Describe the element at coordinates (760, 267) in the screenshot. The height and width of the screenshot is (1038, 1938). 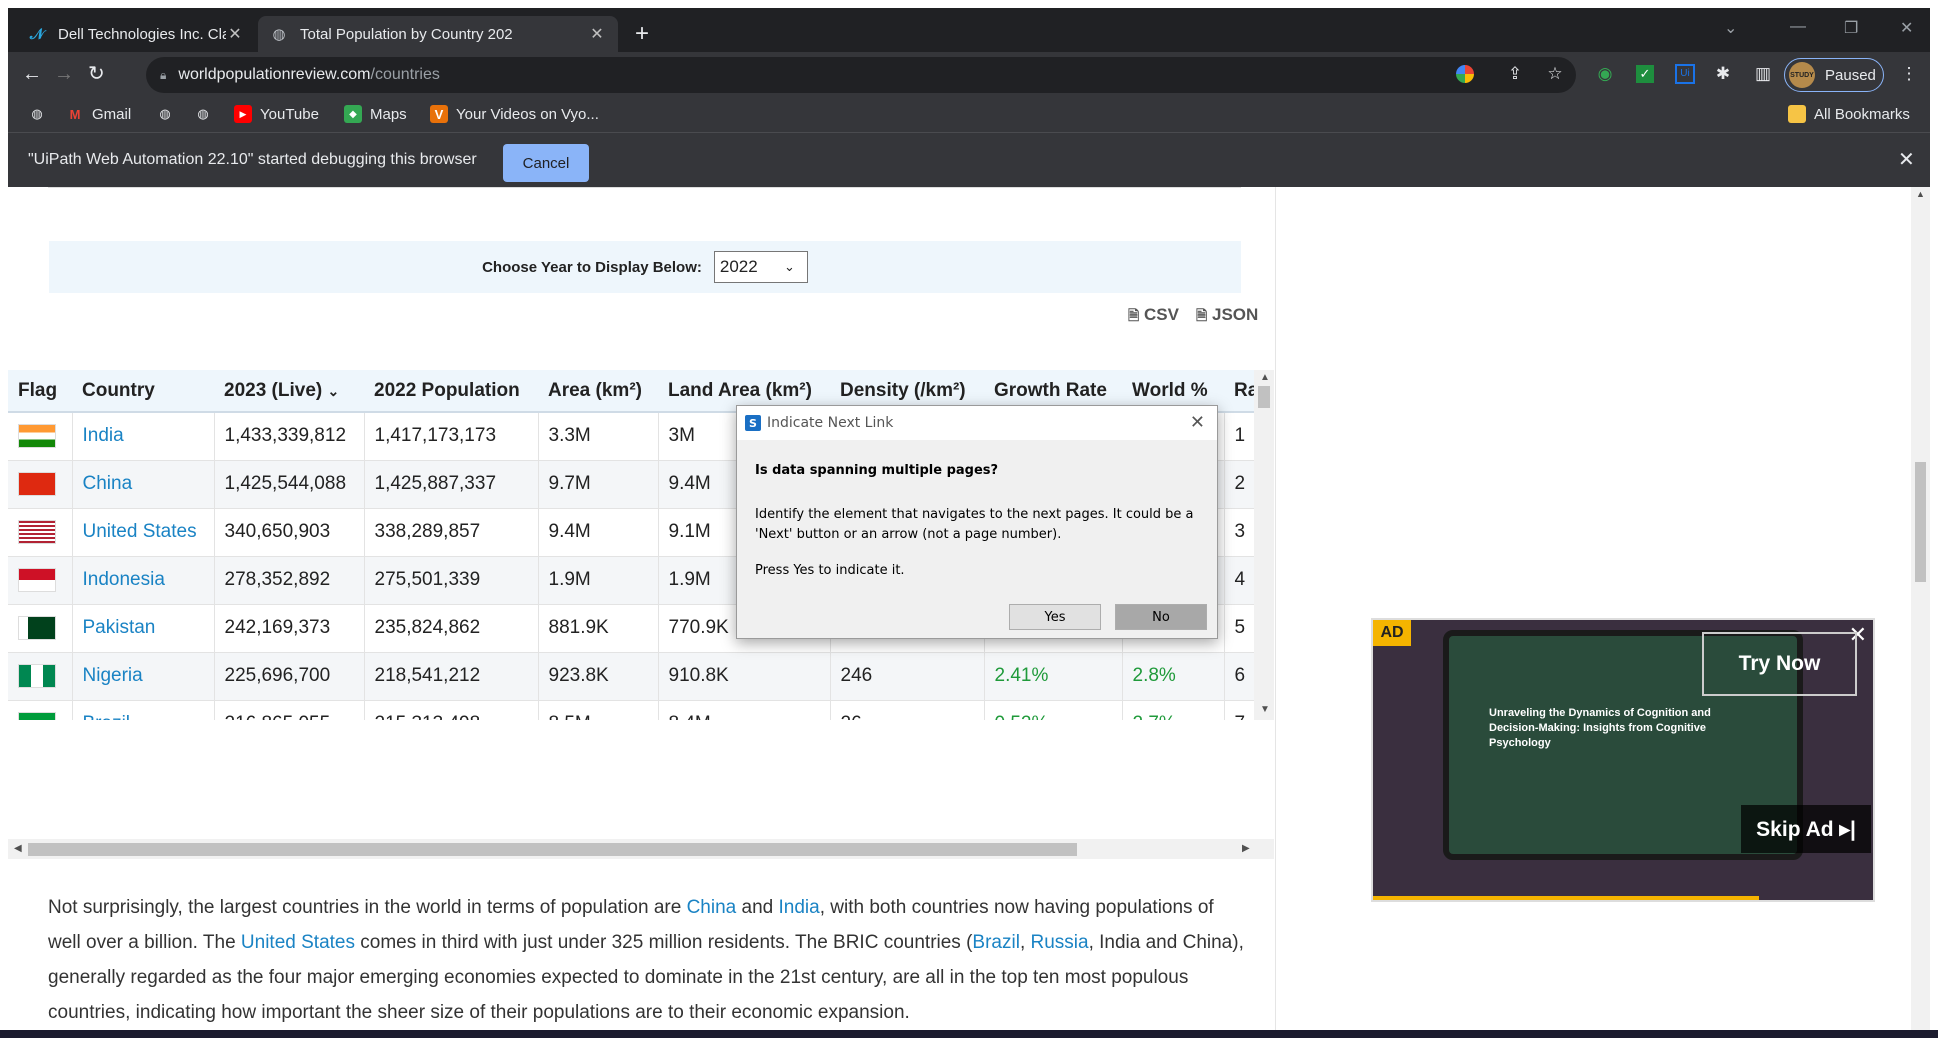
I see `year-select: 2022 ⌄` at that location.